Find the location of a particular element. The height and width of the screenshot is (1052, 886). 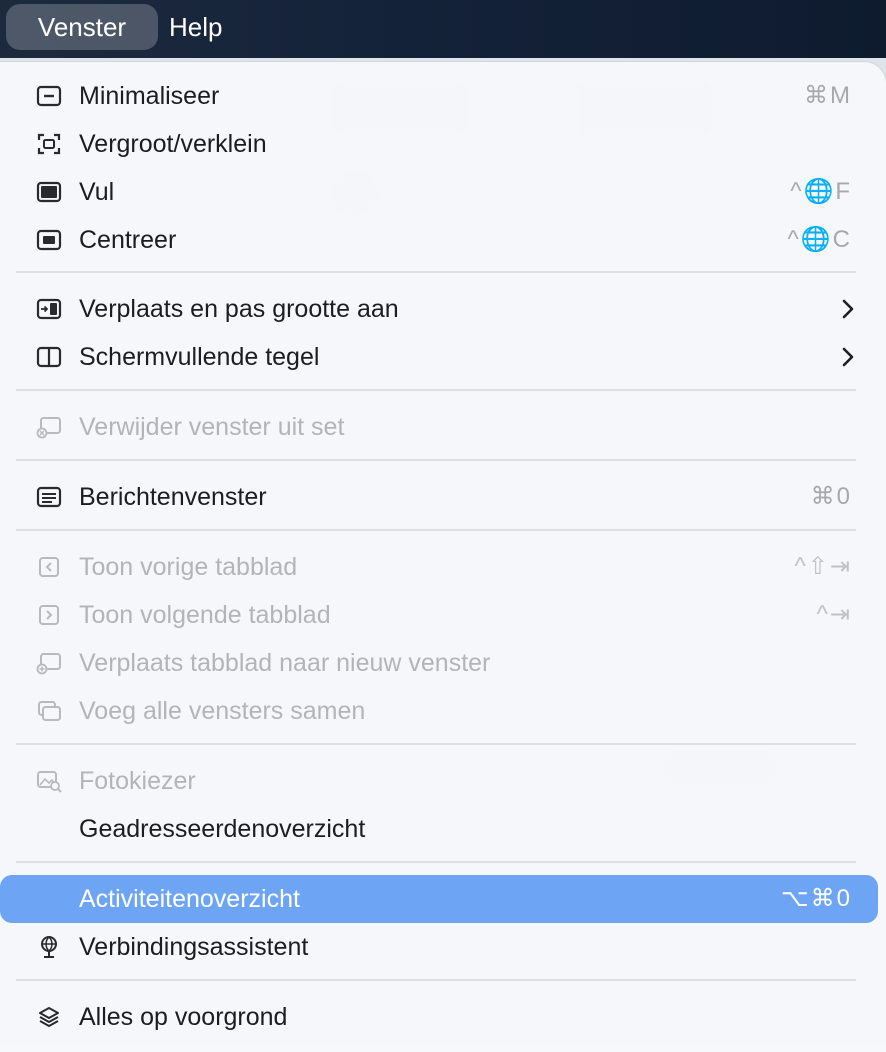

remove-window-icon is located at coordinates (49, 427).